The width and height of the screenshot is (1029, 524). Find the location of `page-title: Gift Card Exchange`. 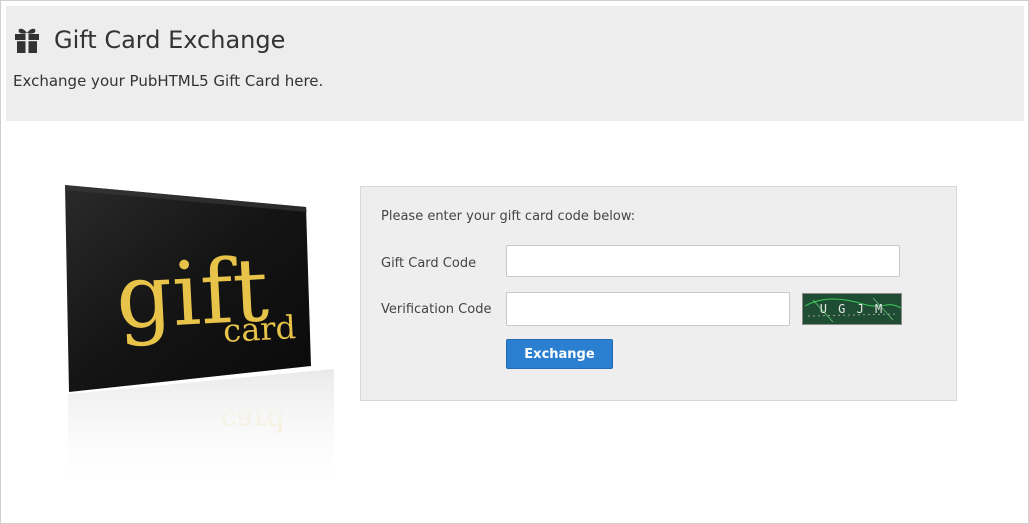

page-title: Gift Card Exchange is located at coordinates (170, 40).